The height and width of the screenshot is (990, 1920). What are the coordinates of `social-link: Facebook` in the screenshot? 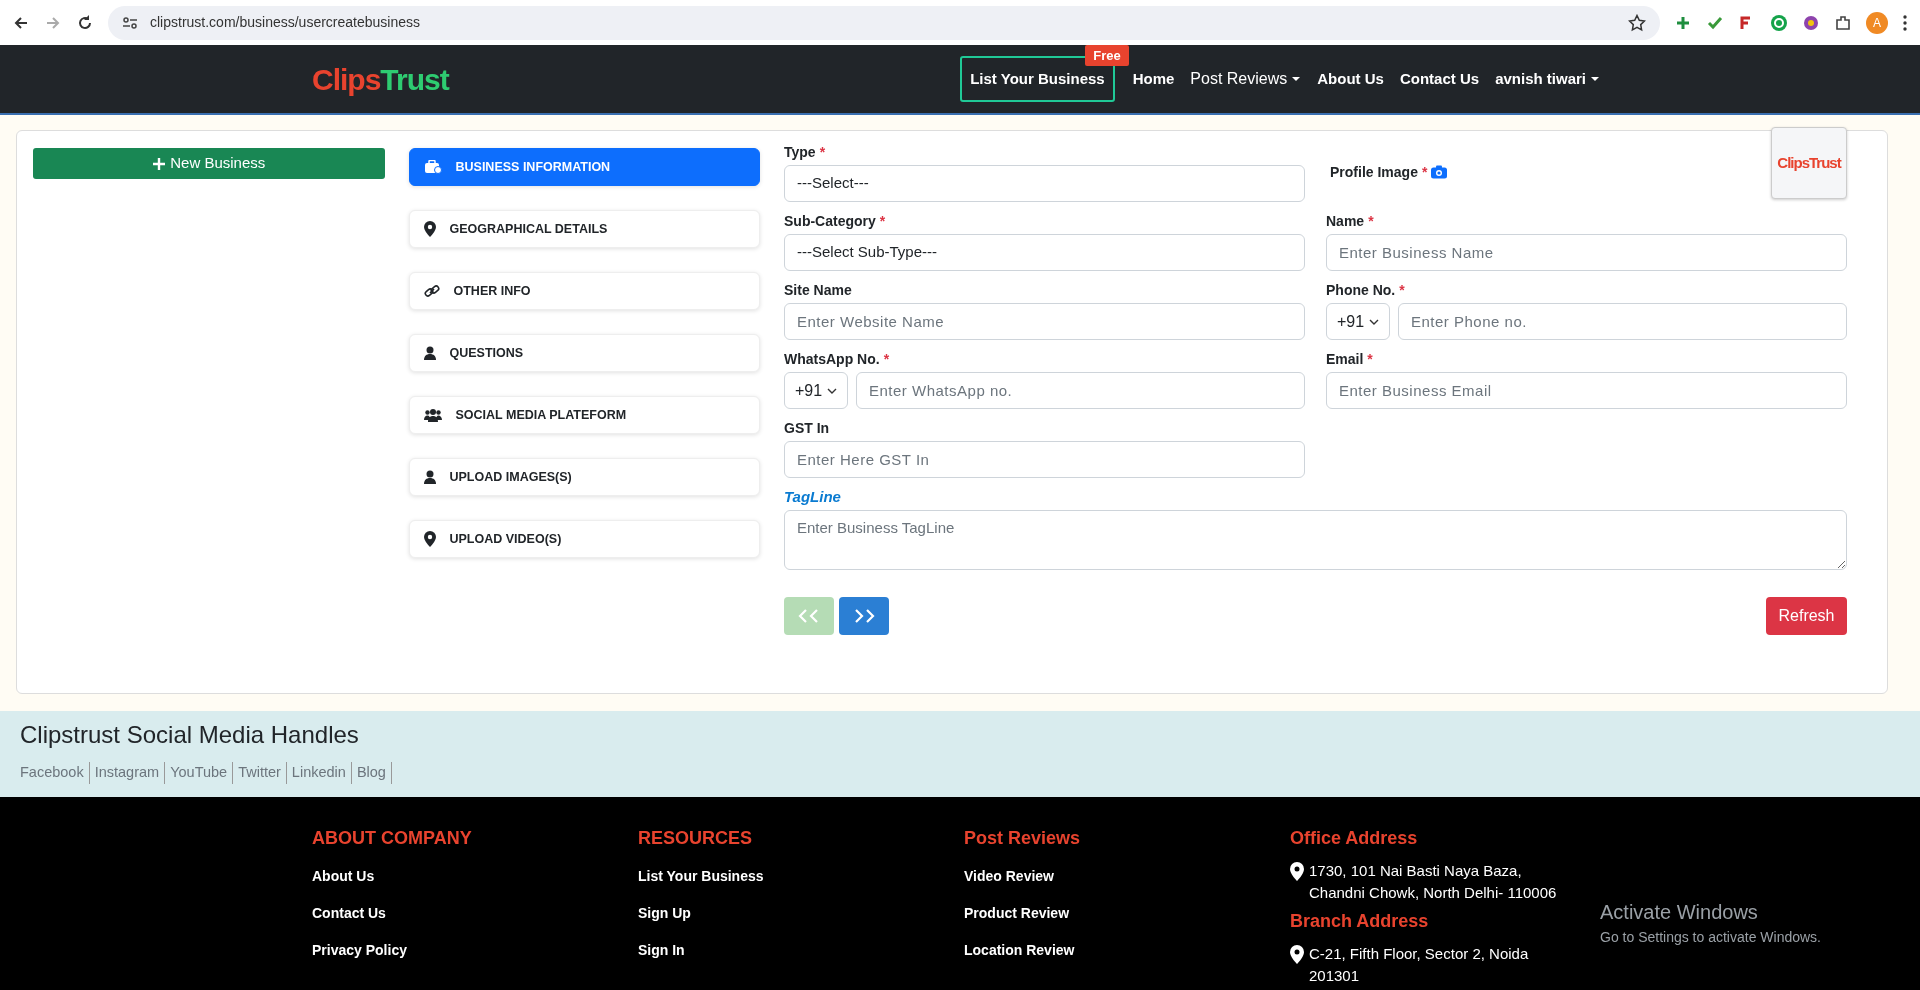 It's located at (55, 772).